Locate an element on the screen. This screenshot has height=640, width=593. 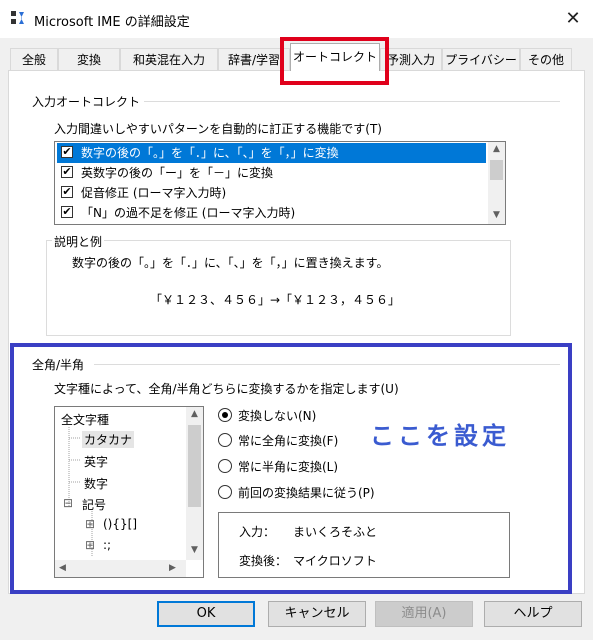
tab-label: プライバシー is located at coordinates (481, 60).